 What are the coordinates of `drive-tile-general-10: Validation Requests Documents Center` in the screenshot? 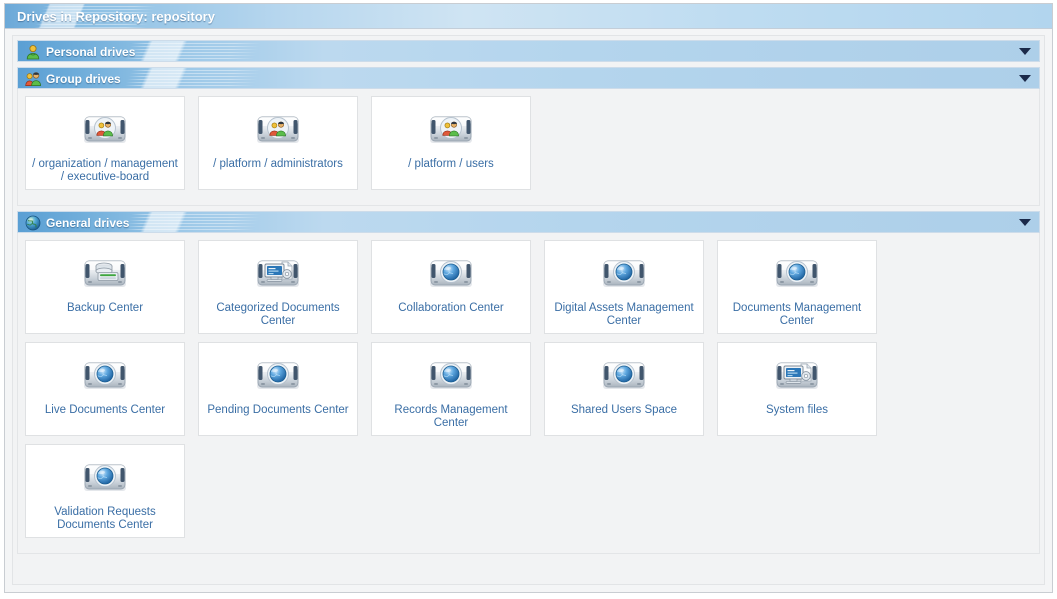 It's located at (105, 491).